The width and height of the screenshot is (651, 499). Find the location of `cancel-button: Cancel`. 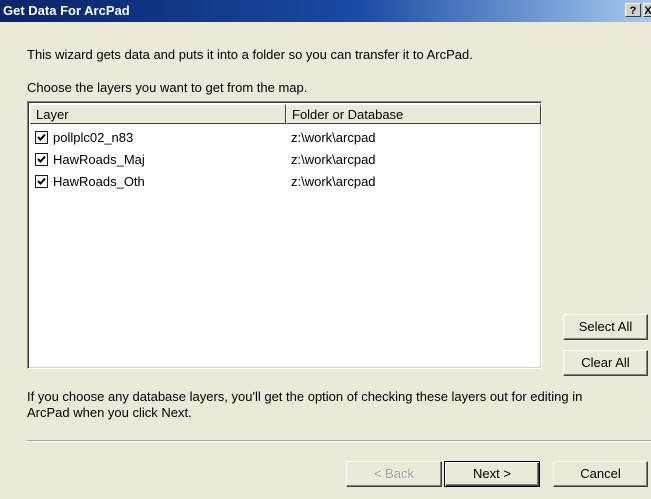

cancel-button: Cancel is located at coordinates (600, 474).